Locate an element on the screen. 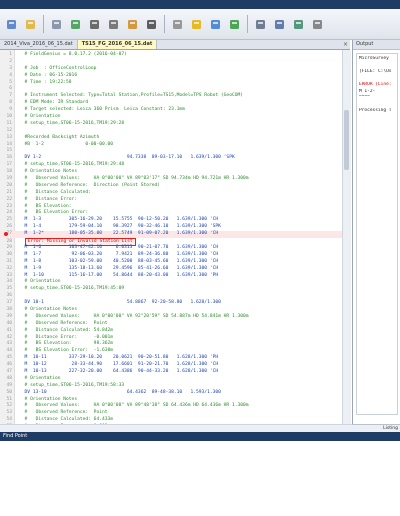  run-icon is located at coordinates (196, 24).